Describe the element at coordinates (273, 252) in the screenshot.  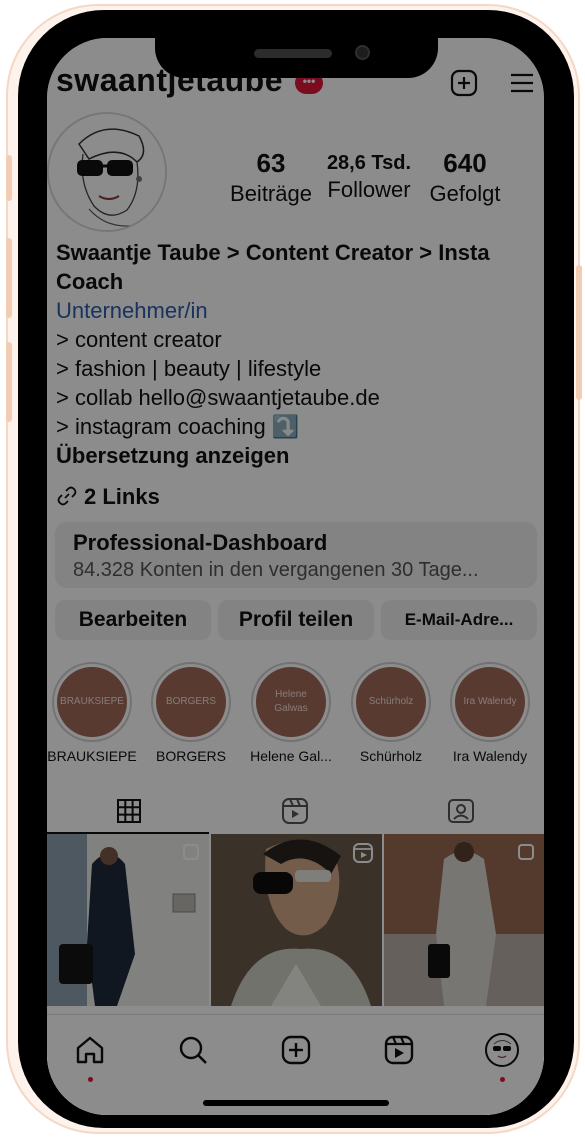
I see `bio-name: Swaantje Taube > Content Creator > Insta` at that location.